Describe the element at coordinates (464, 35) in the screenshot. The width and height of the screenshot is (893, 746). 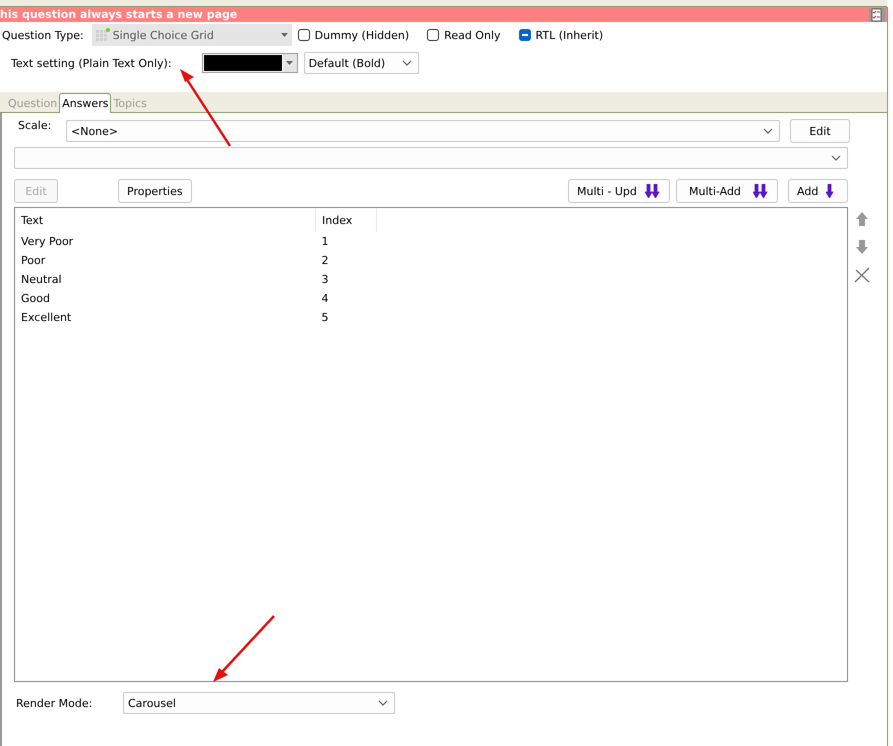
I see `checkbox: Read Only` at that location.